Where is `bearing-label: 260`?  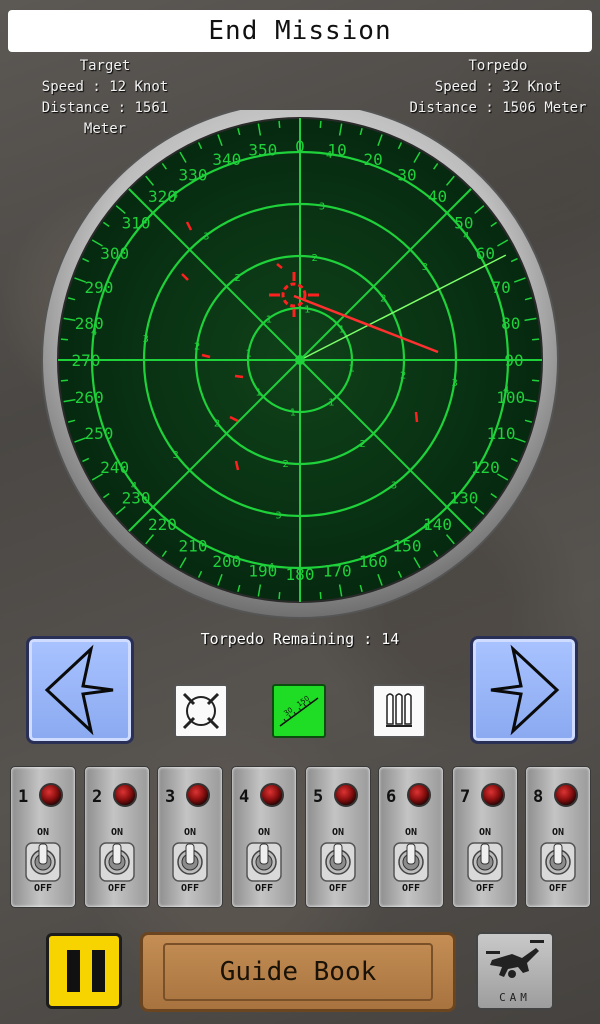
bearing-label: 260 is located at coordinates (89, 397).